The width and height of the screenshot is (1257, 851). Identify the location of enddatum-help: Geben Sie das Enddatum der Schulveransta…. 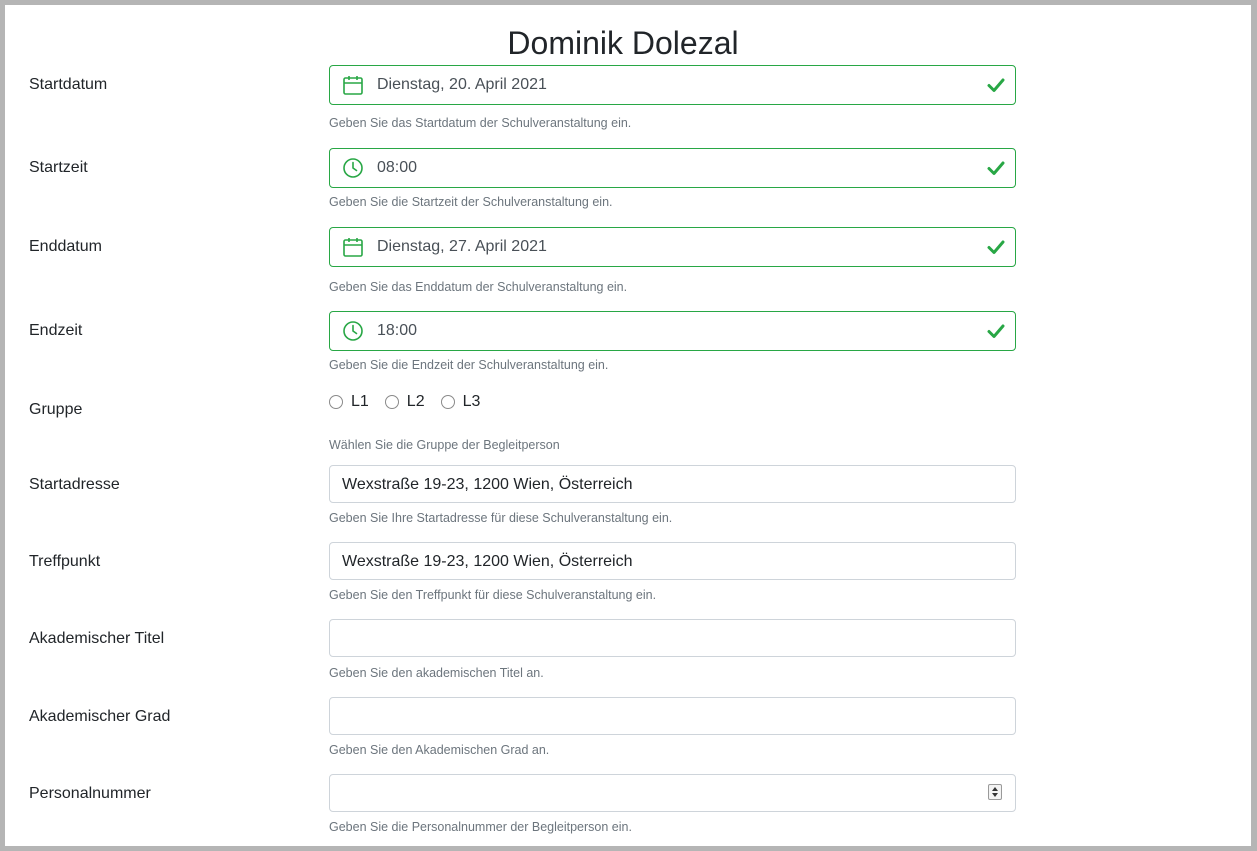
(478, 287).